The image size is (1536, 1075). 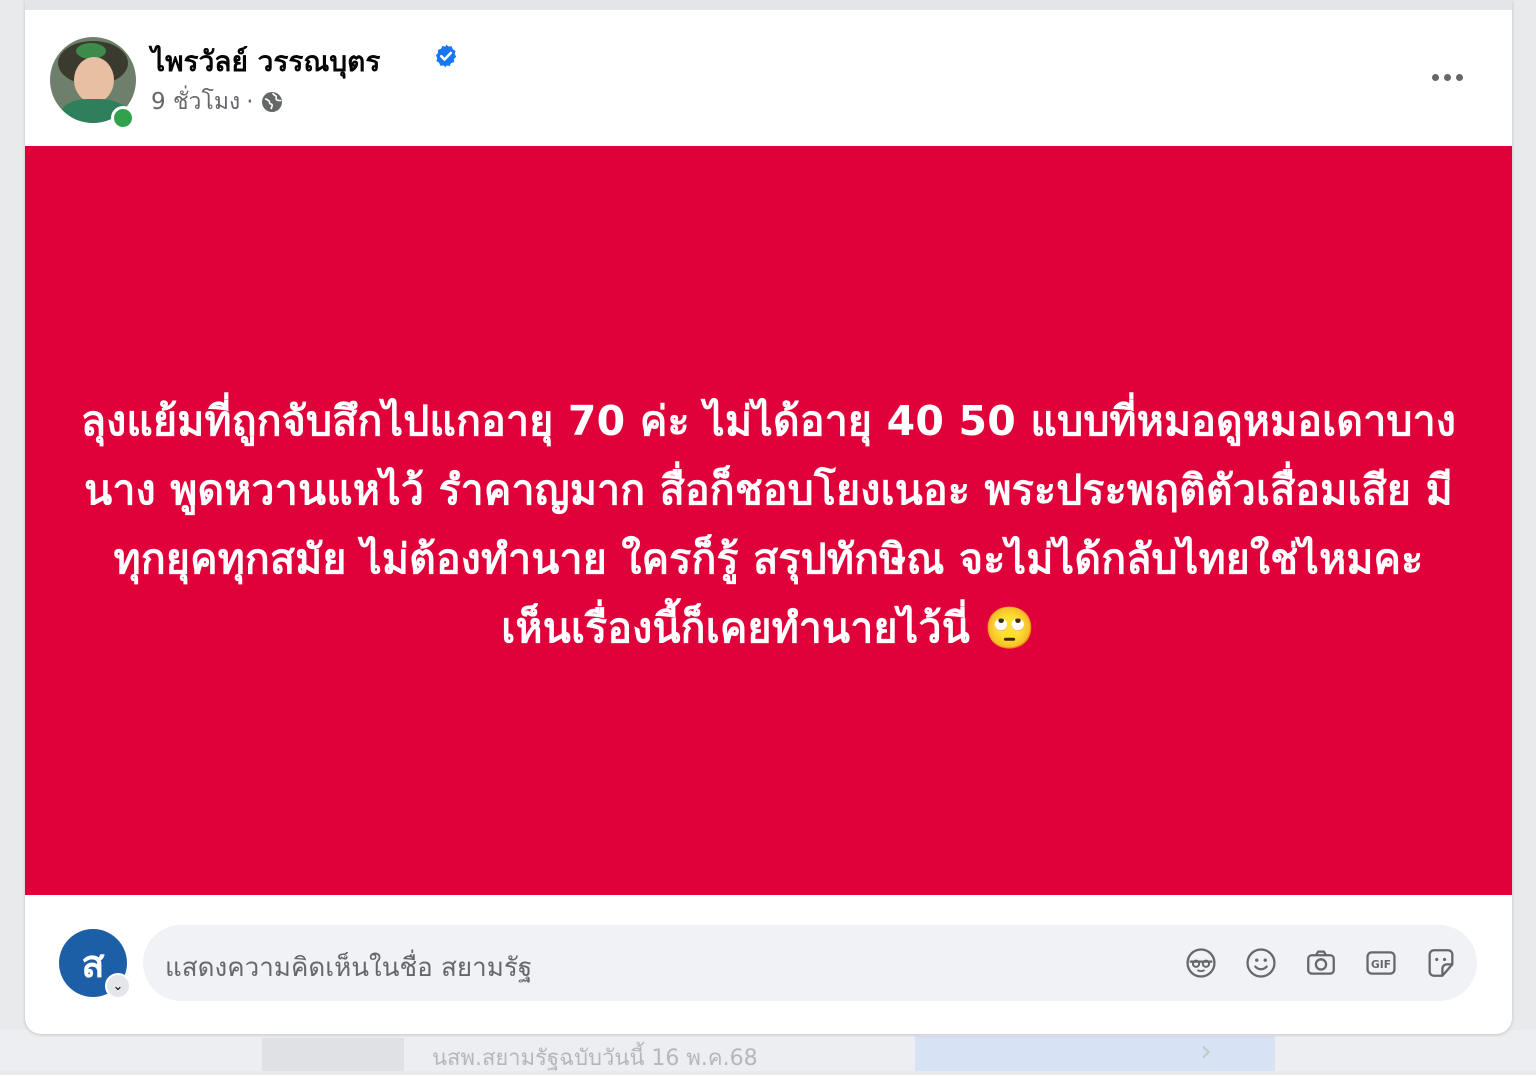 I want to click on gif-icon: GIF, so click(x=1381, y=963).